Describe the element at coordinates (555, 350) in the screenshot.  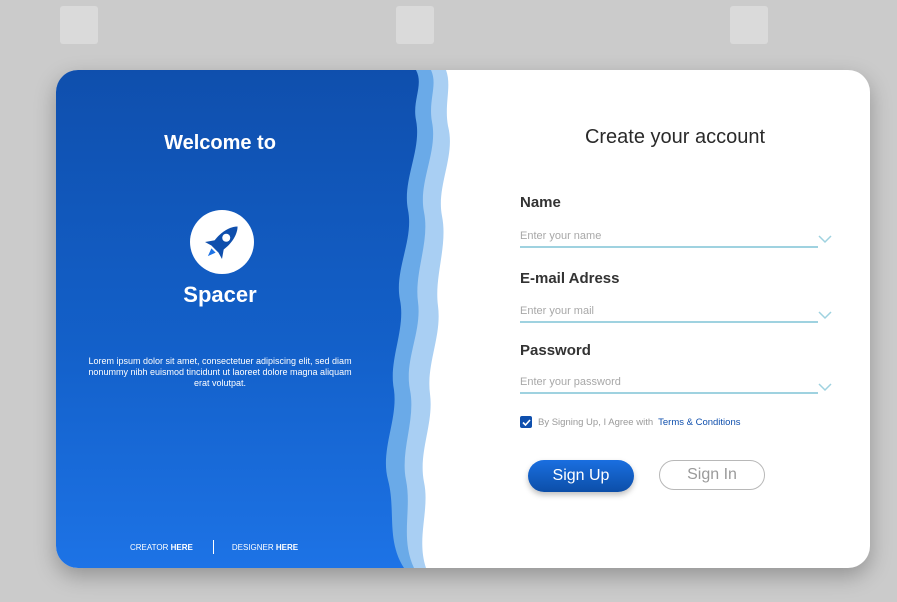
I see `password-label: Password` at that location.